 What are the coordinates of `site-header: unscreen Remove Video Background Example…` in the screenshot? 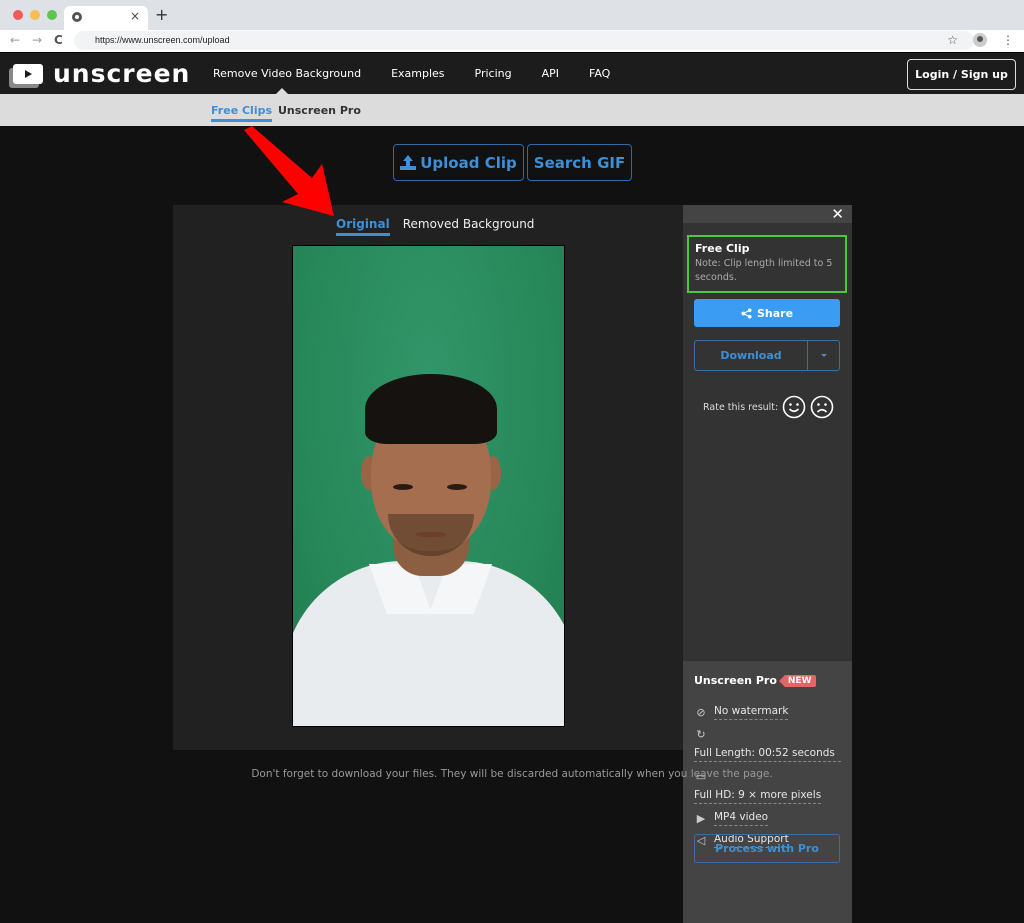 It's located at (512, 73).